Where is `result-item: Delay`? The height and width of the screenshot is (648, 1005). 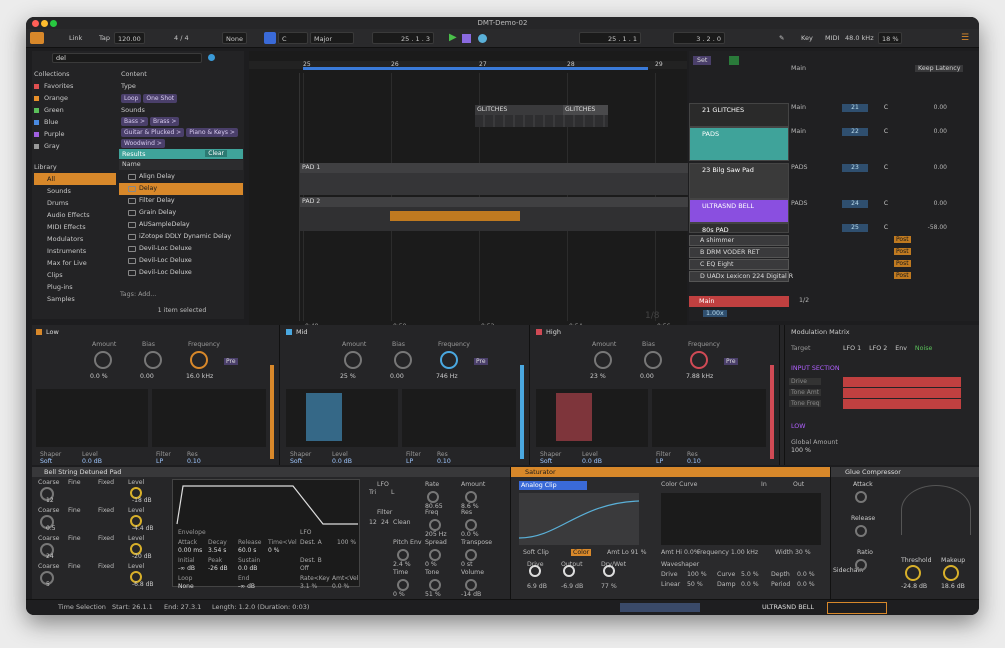 result-item: Delay is located at coordinates (181, 189).